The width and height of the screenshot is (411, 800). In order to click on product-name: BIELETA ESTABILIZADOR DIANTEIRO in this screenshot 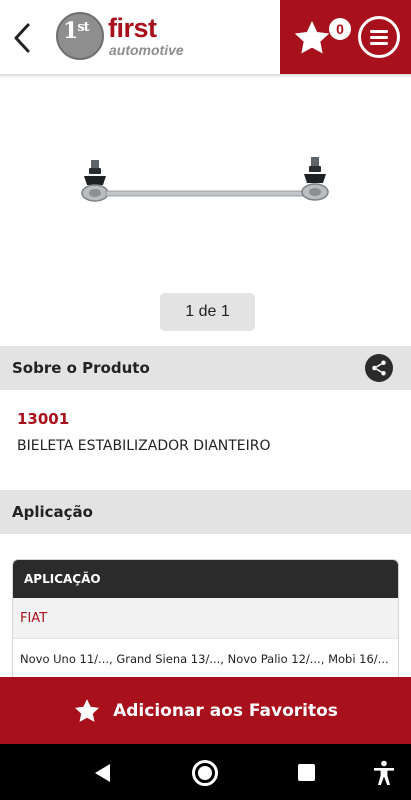, I will do `click(144, 446)`.